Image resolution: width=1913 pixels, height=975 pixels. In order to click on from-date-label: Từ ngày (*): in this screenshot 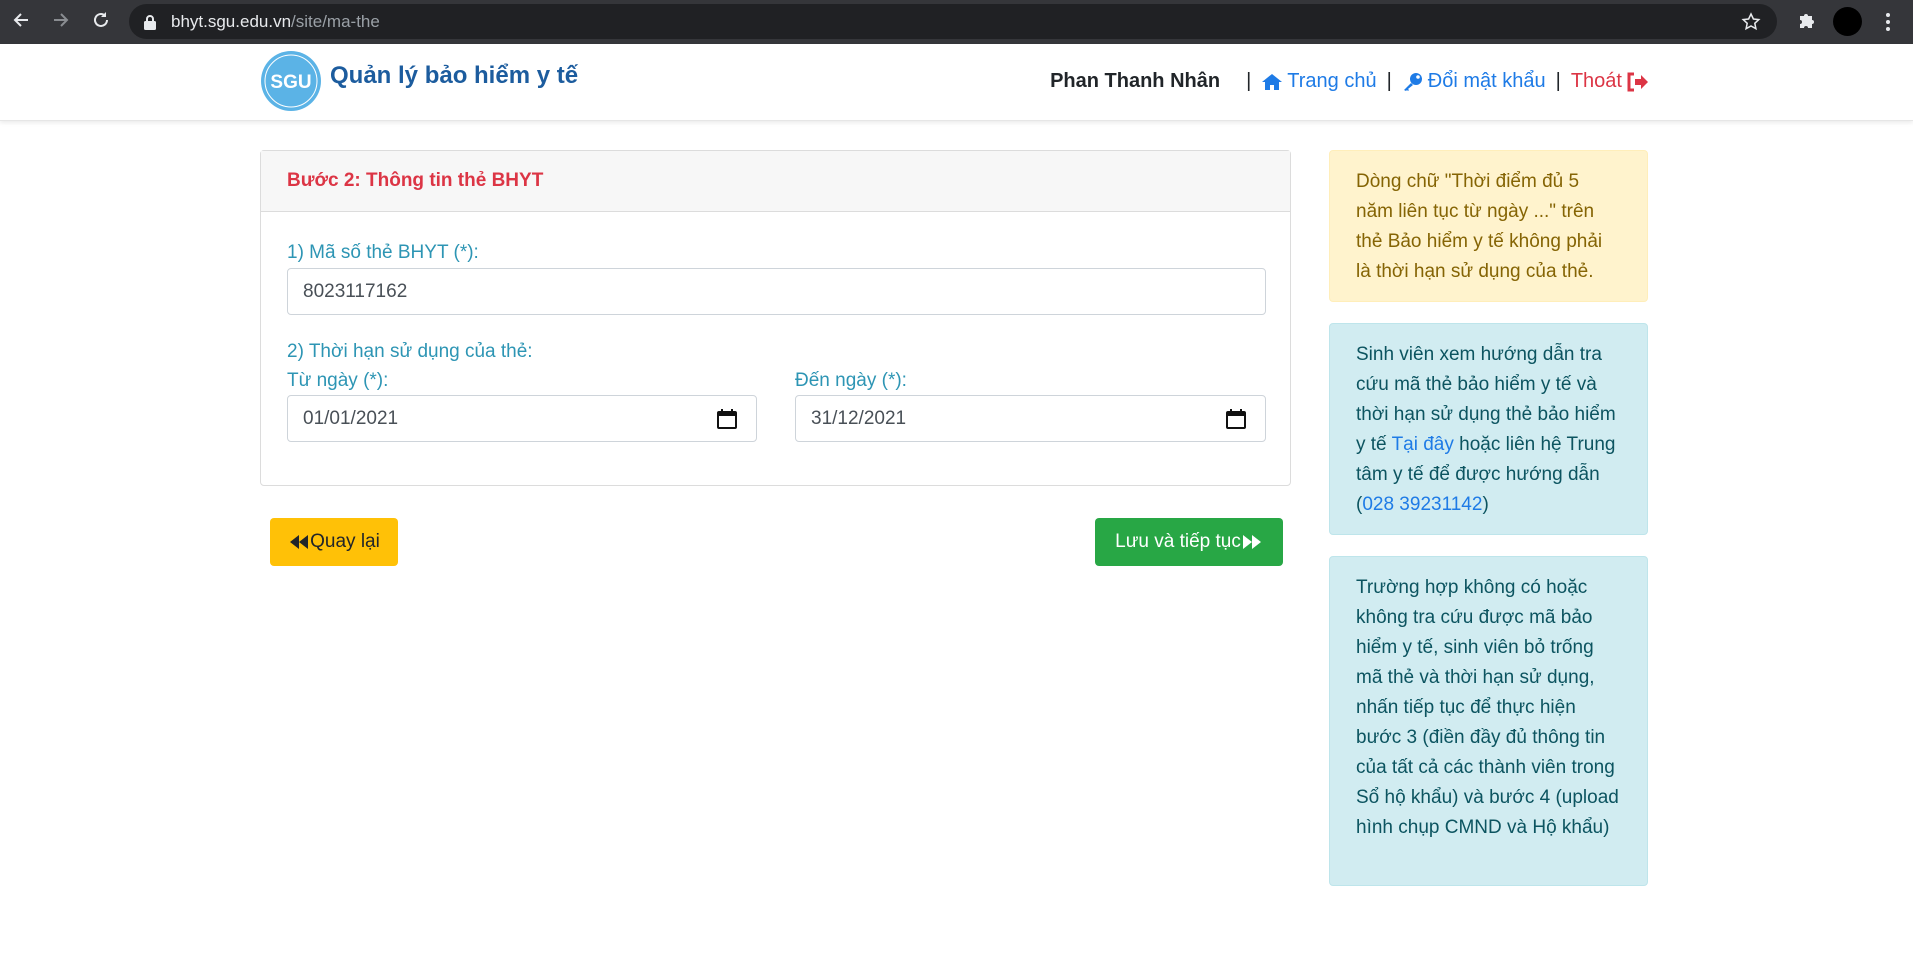, I will do `click(338, 380)`.